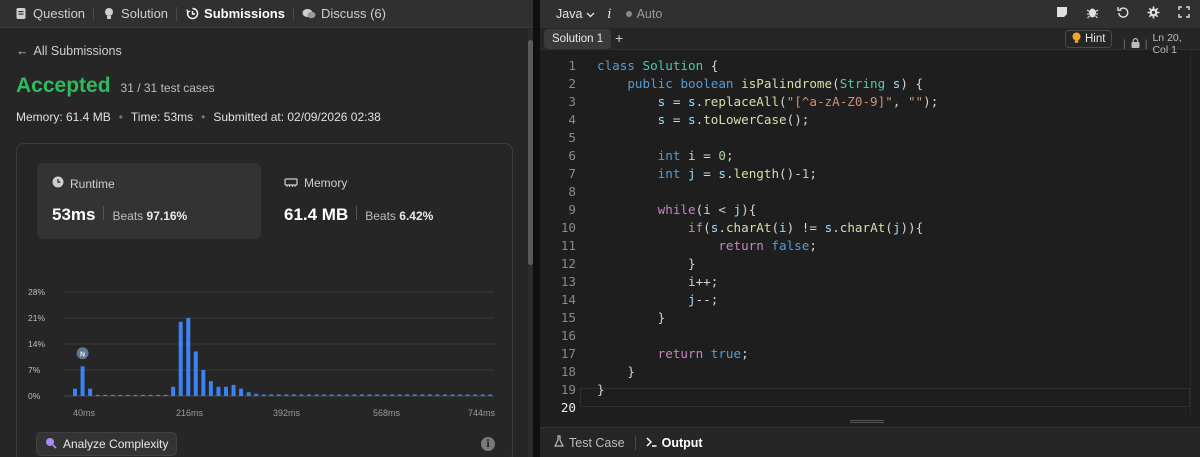 This screenshot has width=1200, height=457. What do you see at coordinates (167, 88) in the screenshot?
I see `test-cases-count: 31 / 31 test cases` at bounding box center [167, 88].